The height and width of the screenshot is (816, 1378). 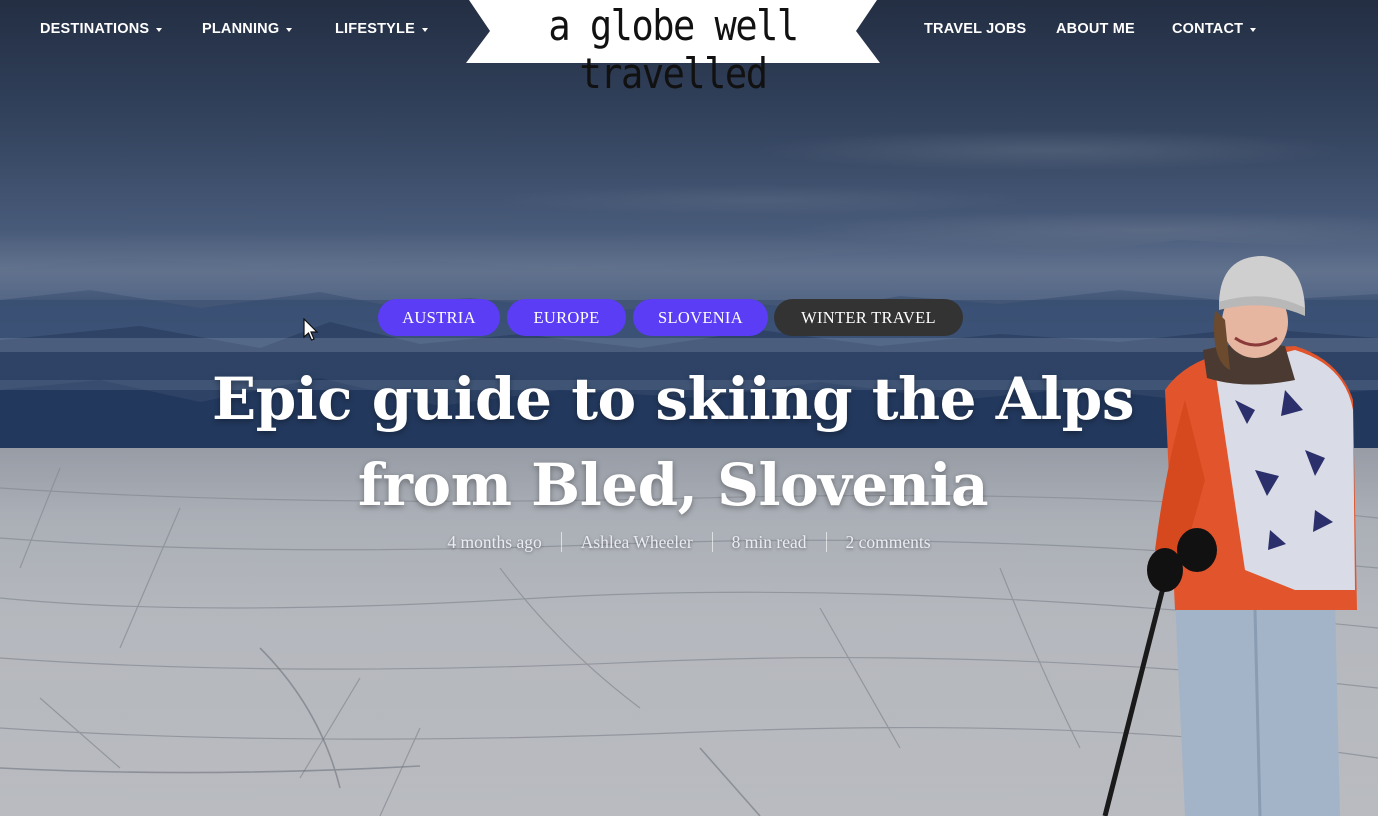 What do you see at coordinates (868, 317) in the screenshot?
I see `tag-winter-travel: WINTER TRAVEL` at bounding box center [868, 317].